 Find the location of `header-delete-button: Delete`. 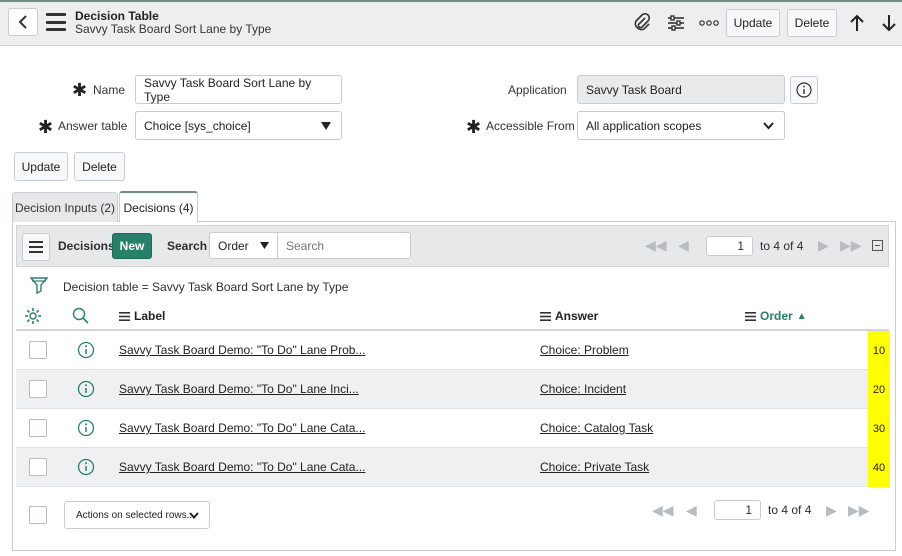

header-delete-button: Delete is located at coordinates (812, 23).